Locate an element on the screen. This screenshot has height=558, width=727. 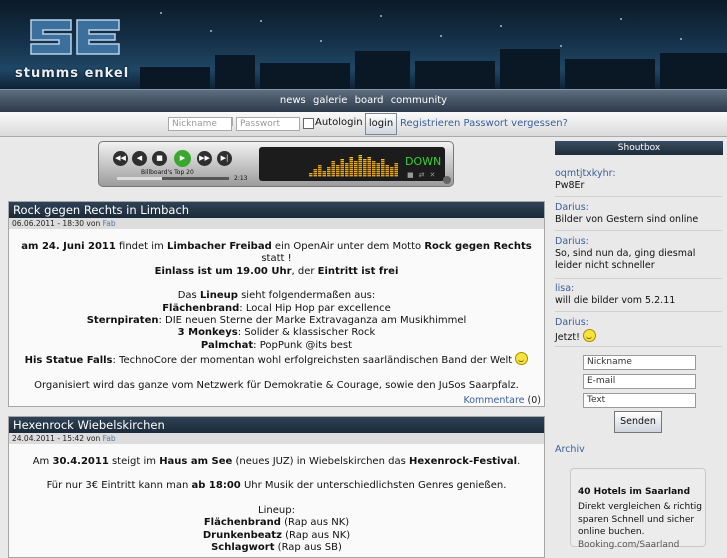
track-progress-bar is located at coordinates (173, 178).